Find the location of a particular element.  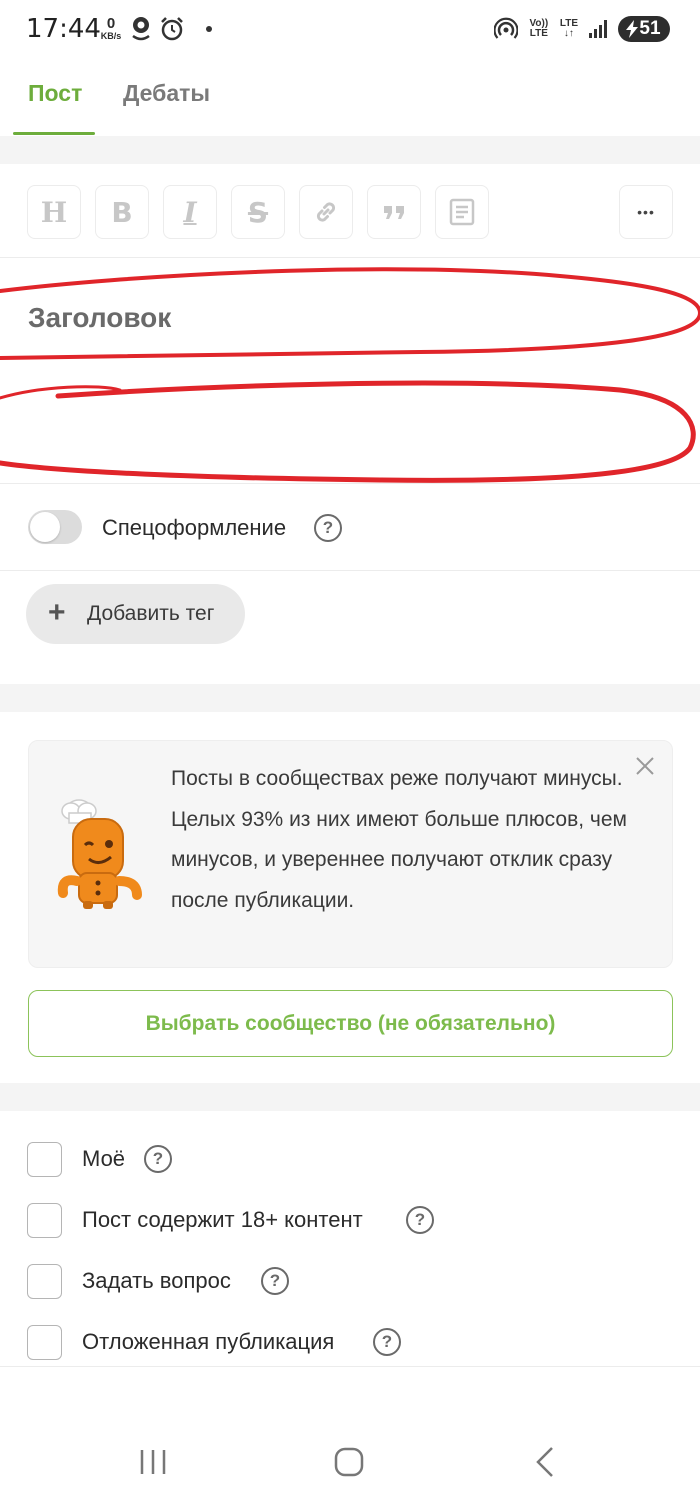

text-block-button is located at coordinates (462, 212).